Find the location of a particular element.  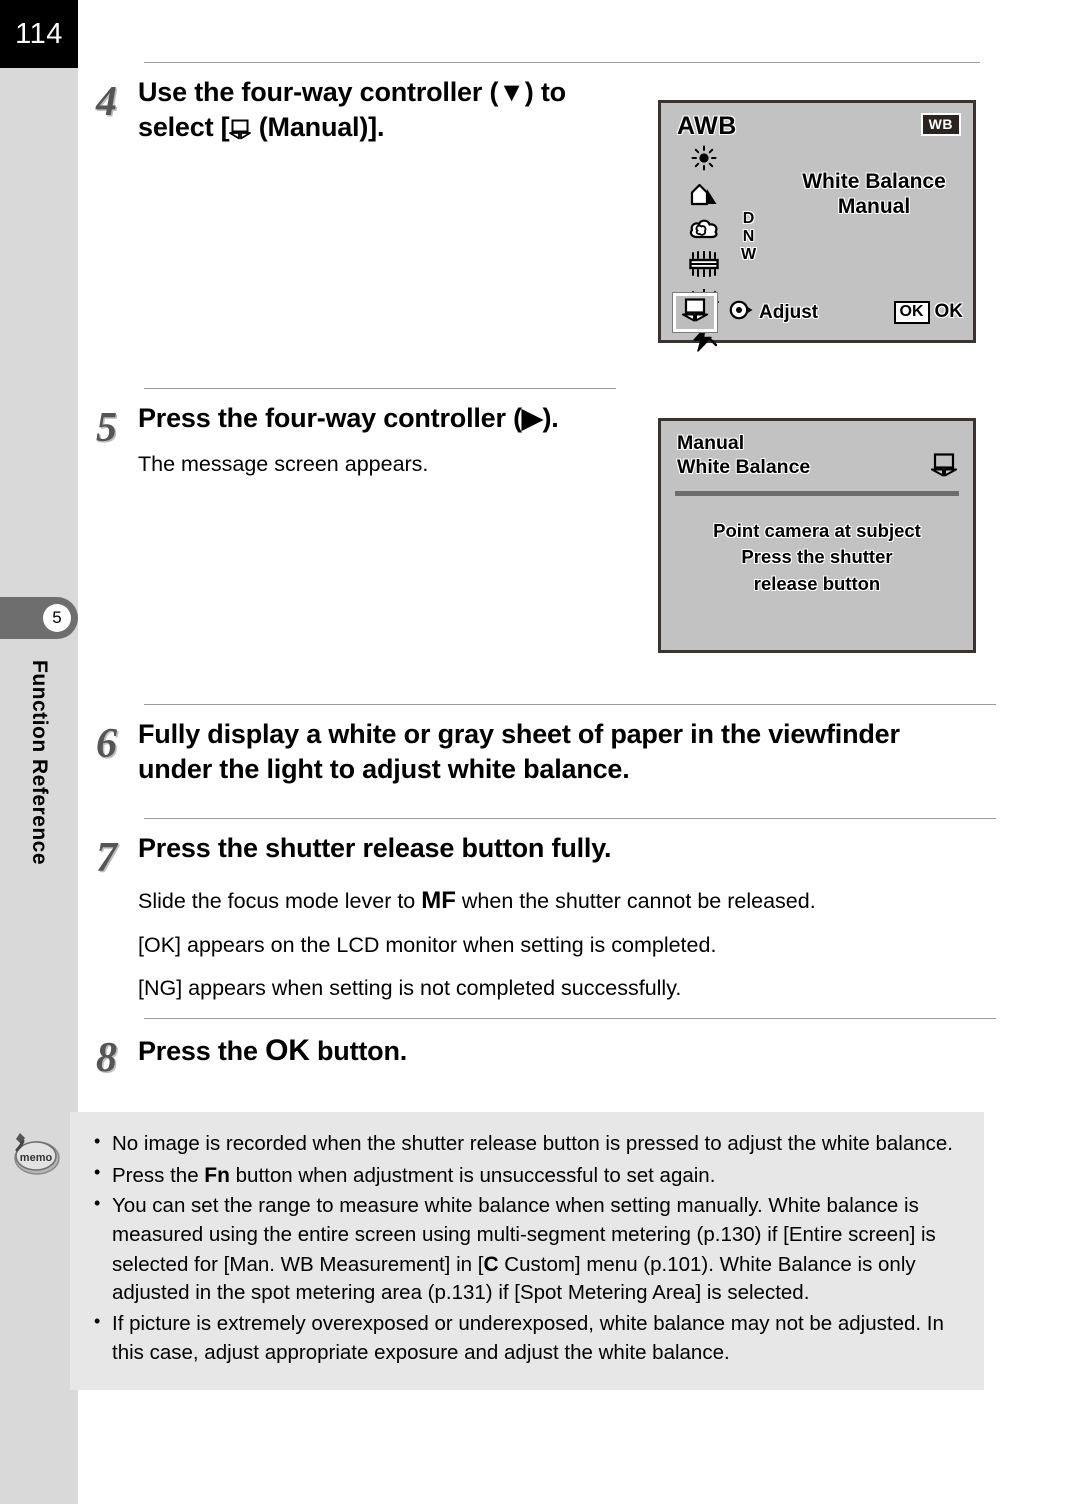

ok-hint: OK OK is located at coordinates (928, 312).